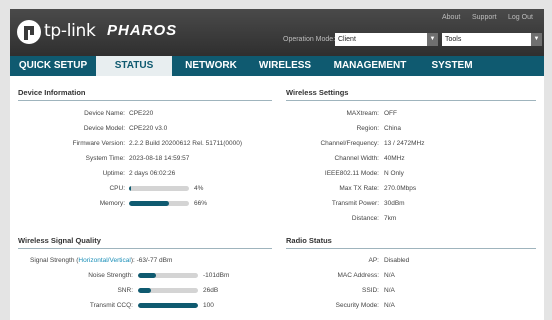  What do you see at coordinates (394, 203) in the screenshot?
I see `transmit-power-value: 30dBm` at bounding box center [394, 203].